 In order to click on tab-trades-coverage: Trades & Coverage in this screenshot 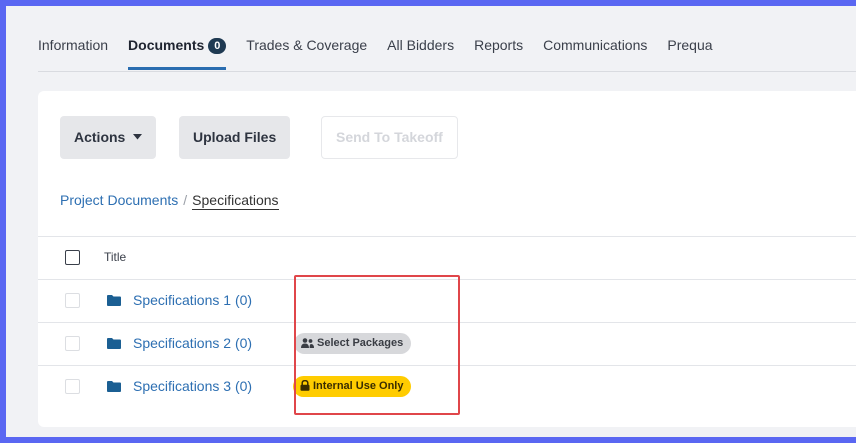, I will do `click(306, 52)`.